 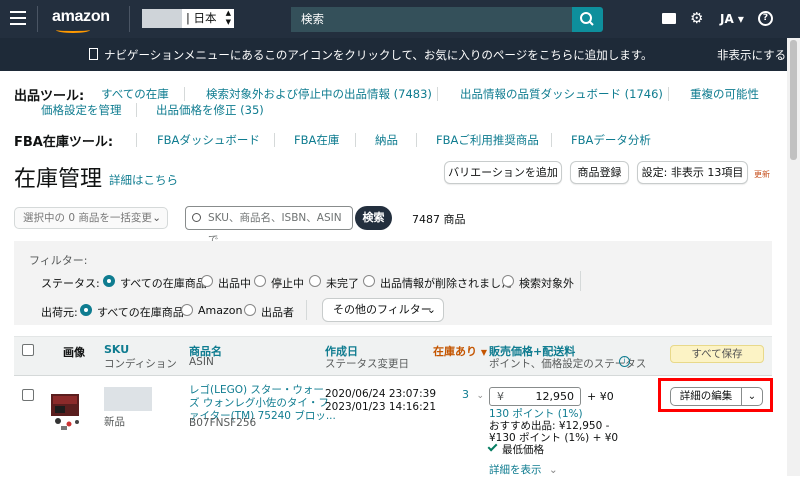 I want to click on search-icon, so click(x=587, y=19).